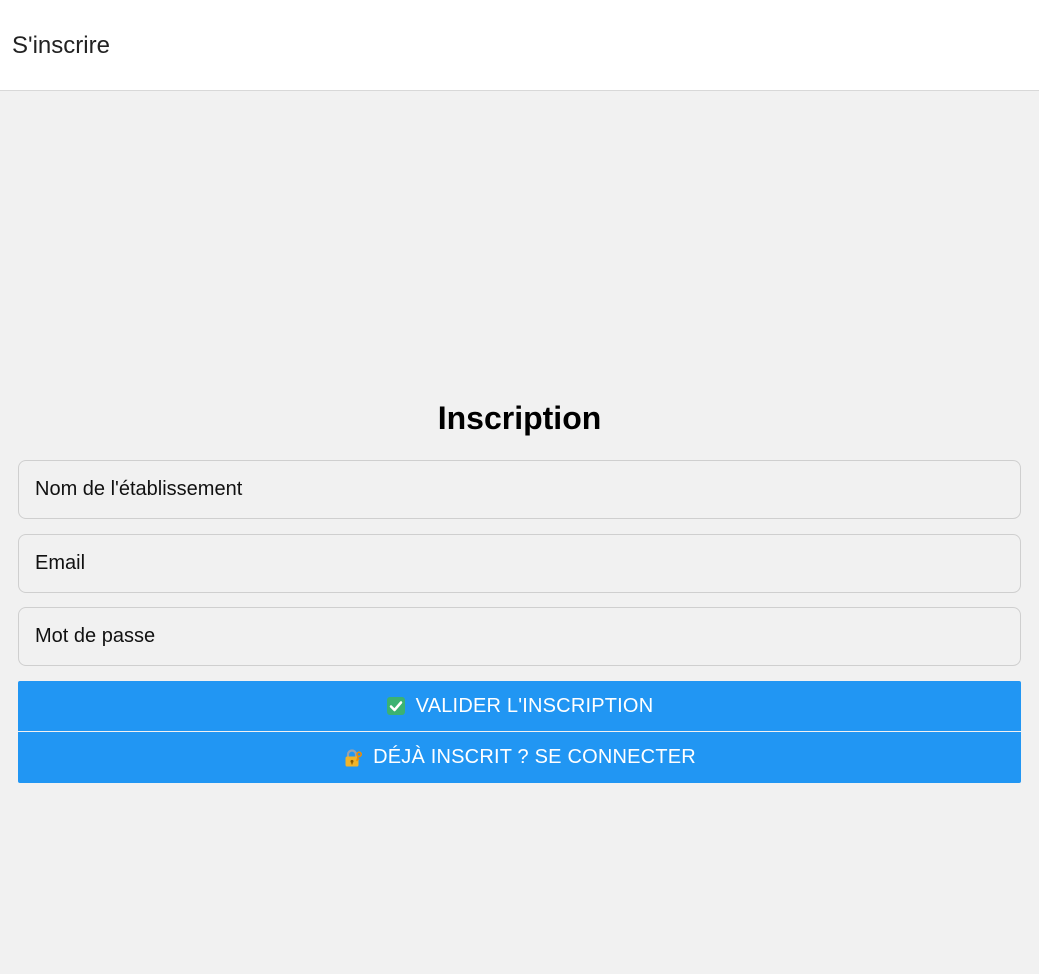  I want to click on submit-registration-label: VALIDER L'INSCRIPTION, so click(534, 705).